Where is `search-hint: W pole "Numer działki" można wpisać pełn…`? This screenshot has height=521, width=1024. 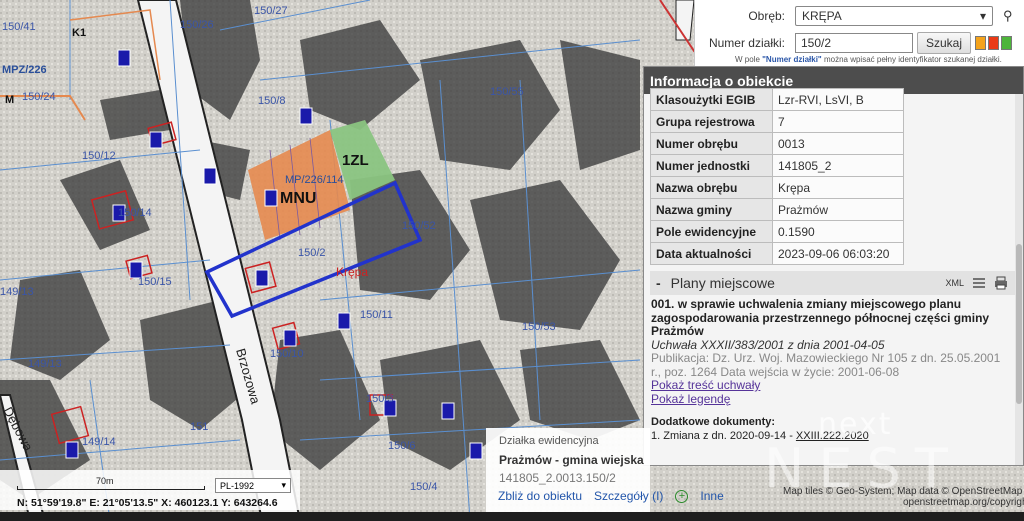
search-hint: W pole "Numer działki" można wpisać pełn… is located at coordinates (868, 59).